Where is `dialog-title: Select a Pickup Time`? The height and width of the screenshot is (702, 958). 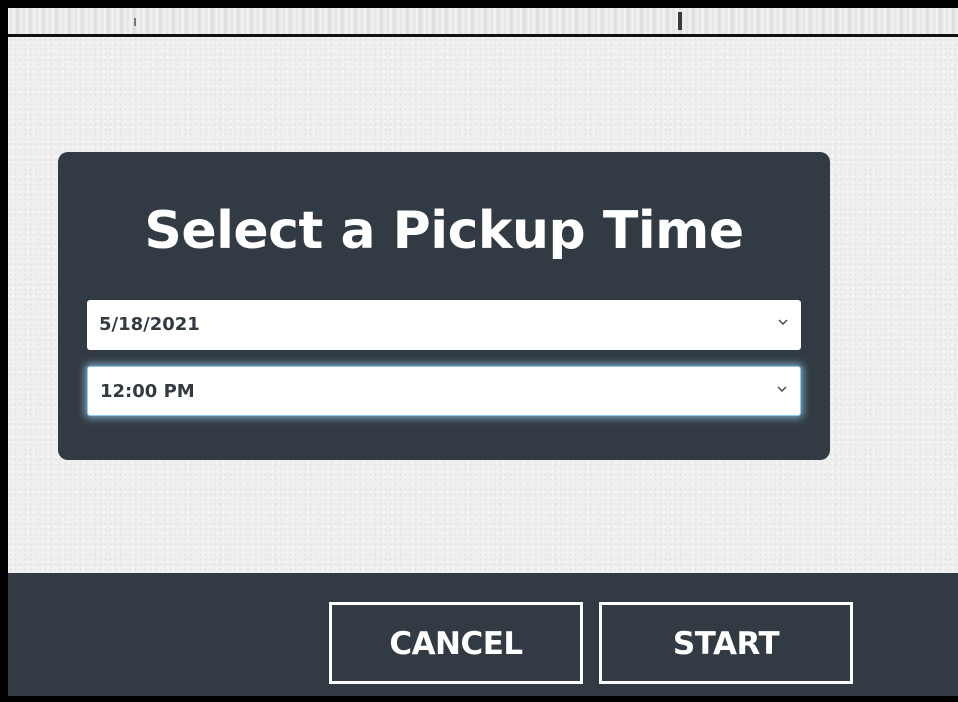
dialog-title: Select a Pickup Time is located at coordinates (444, 231).